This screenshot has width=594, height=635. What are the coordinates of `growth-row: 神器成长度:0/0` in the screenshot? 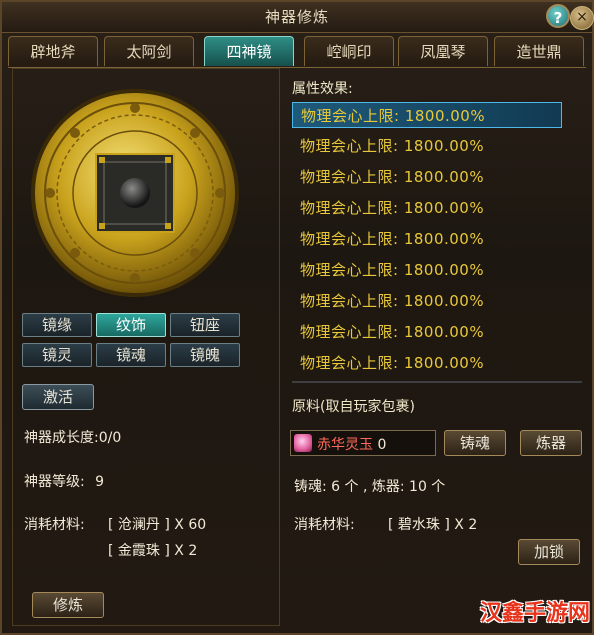 It's located at (72, 437).